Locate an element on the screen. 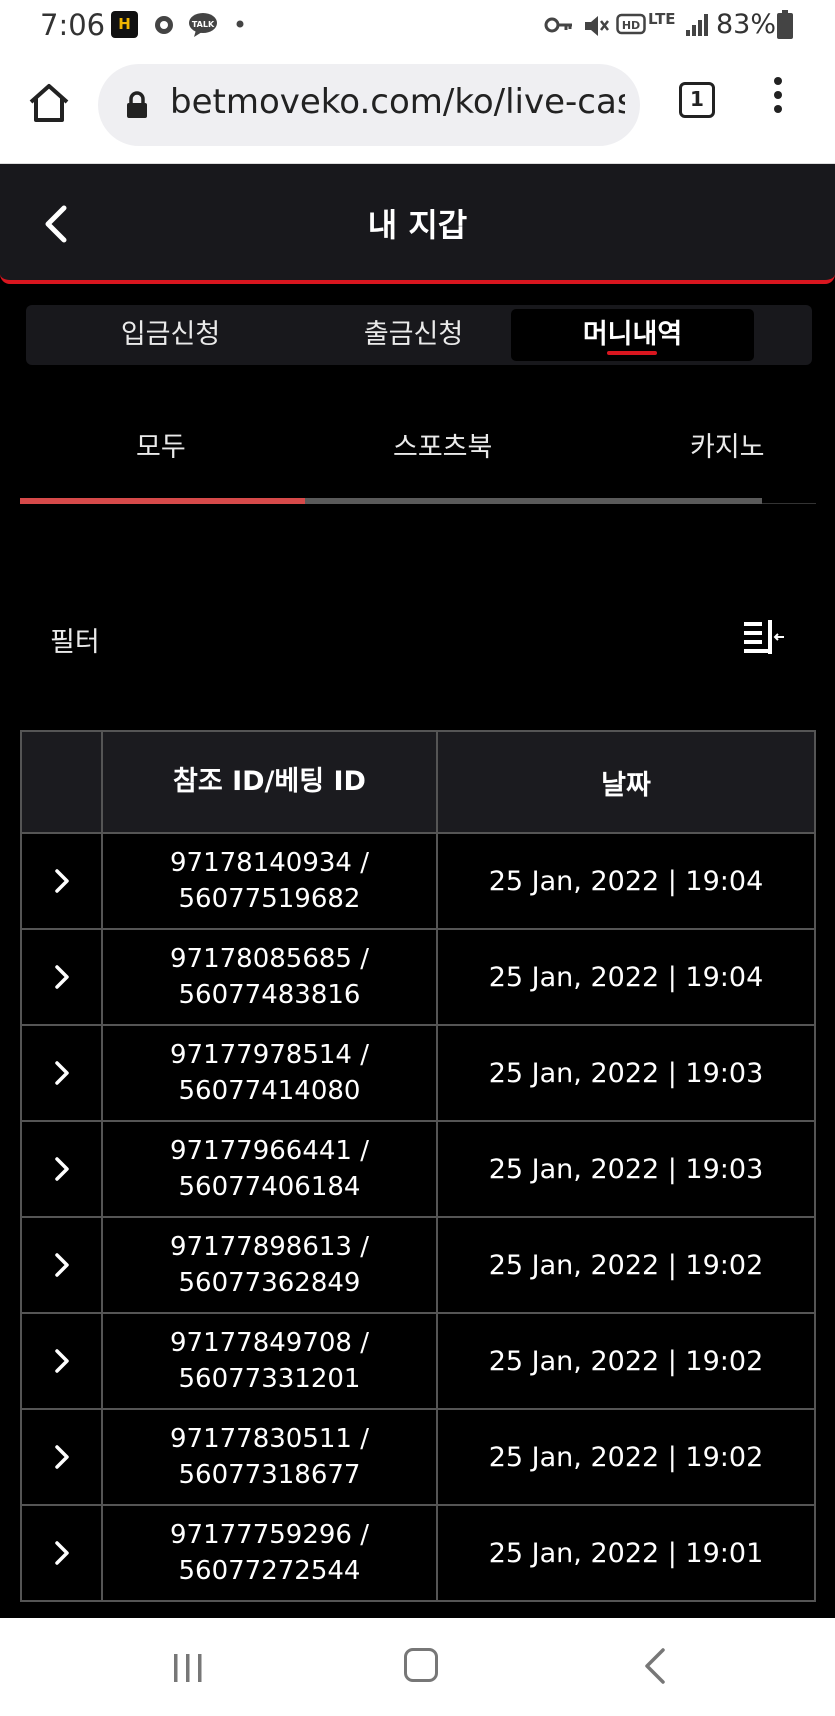 Image resolution: width=835 pixels, height=1716 pixels. table-header: 참조 ID/베팅 ID 날짜 is located at coordinates (418, 782).